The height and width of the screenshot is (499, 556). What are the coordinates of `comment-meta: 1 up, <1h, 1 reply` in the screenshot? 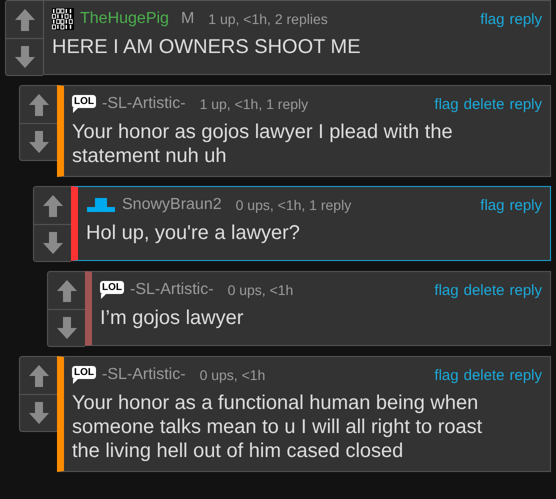 It's located at (254, 104).